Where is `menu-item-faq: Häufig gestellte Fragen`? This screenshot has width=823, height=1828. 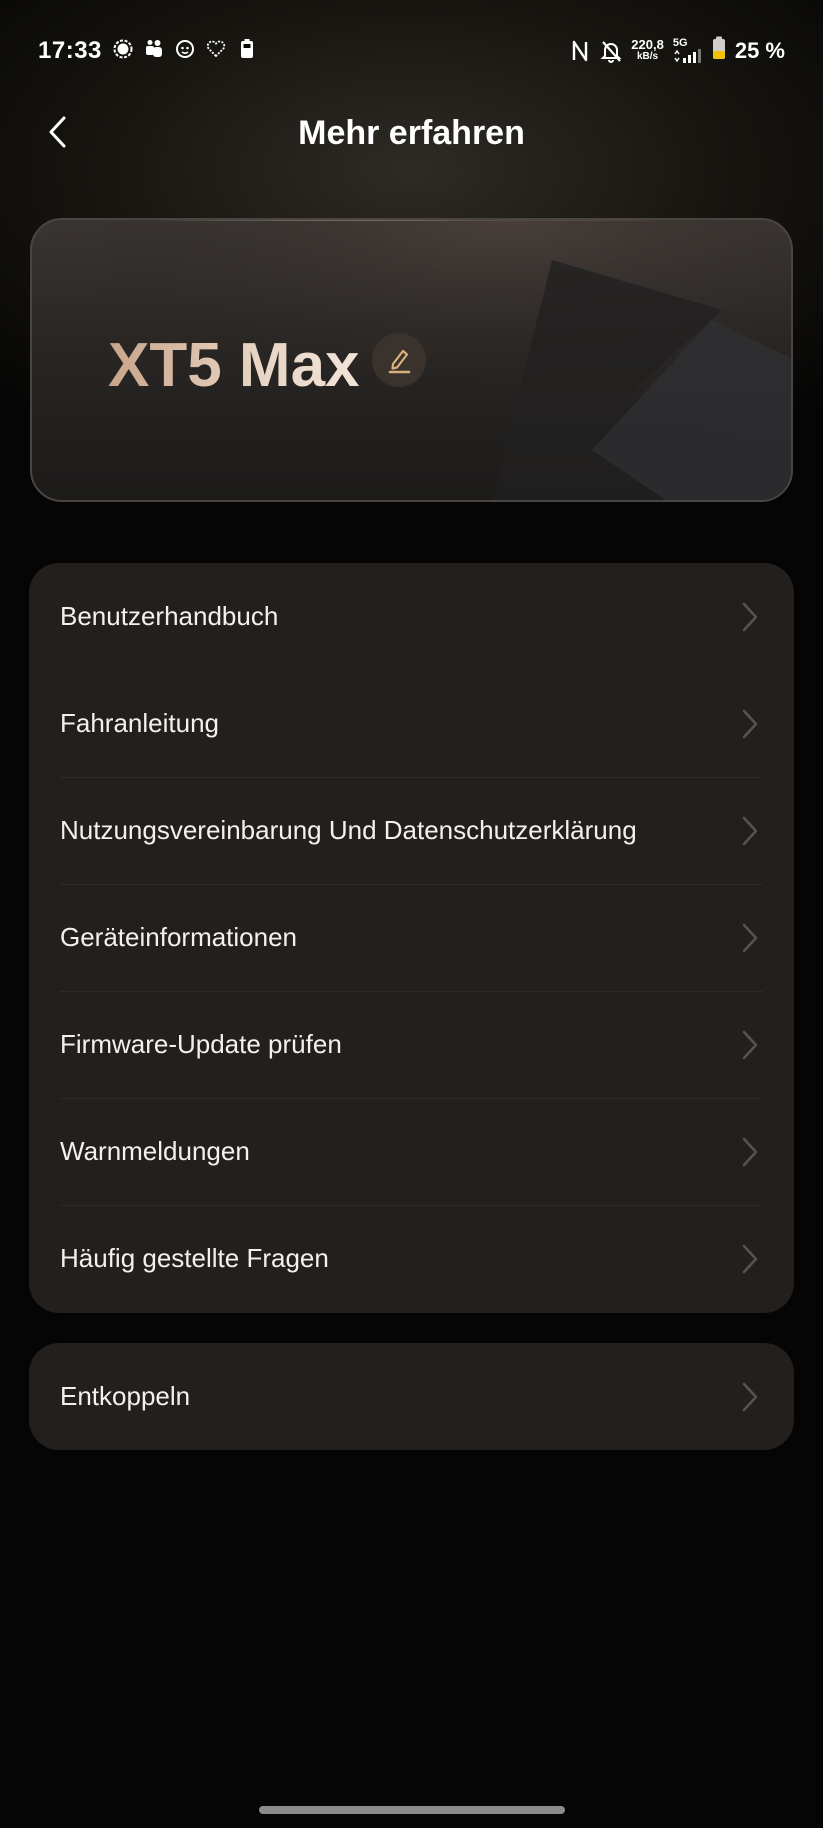 menu-item-faq: Häufig gestellte Fragen is located at coordinates (411, 1258).